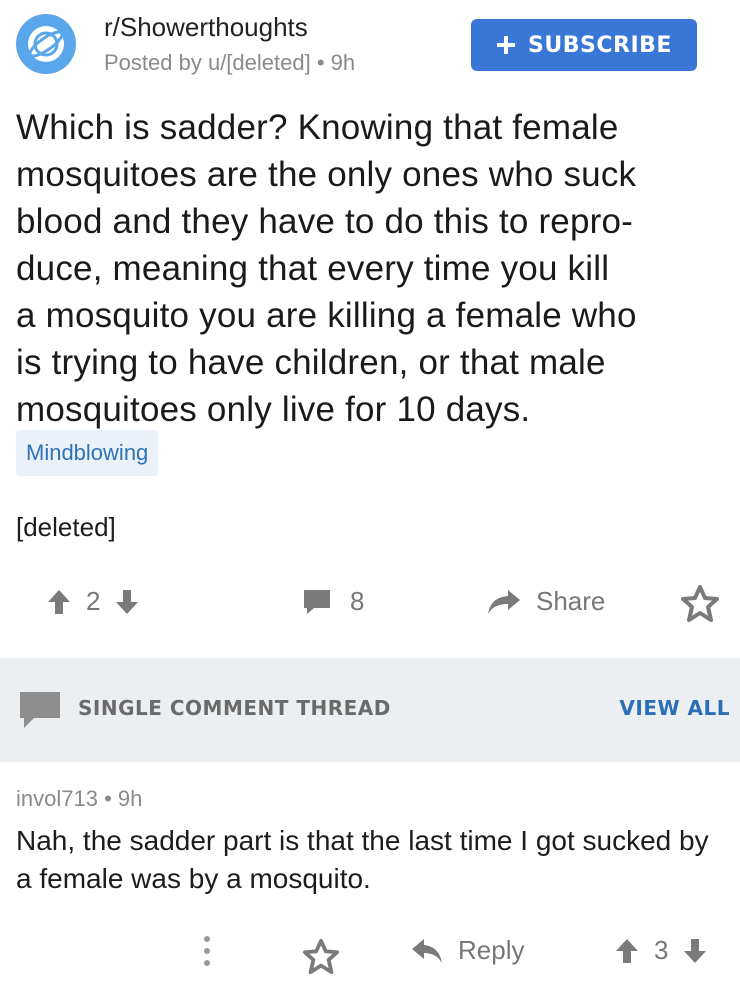  What do you see at coordinates (674, 708) in the screenshot?
I see `view-all-link: VIEW ALL` at bounding box center [674, 708].